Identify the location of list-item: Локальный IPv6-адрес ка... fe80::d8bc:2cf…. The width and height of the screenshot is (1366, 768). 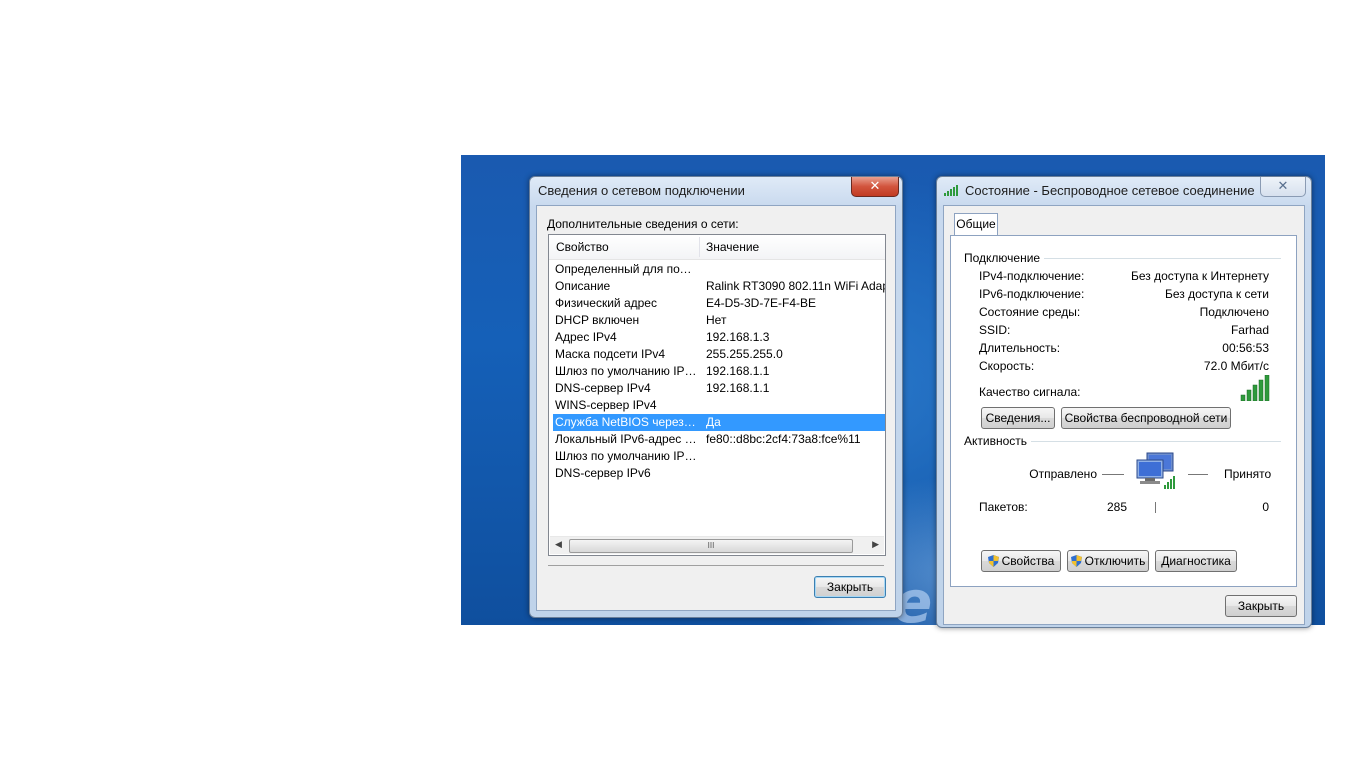
(719, 439).